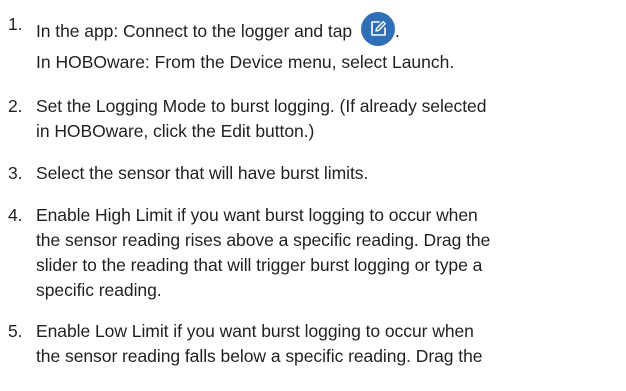 This screenshot has height=391, width=626. I want to click on step-number: 5., so click(15, 331).